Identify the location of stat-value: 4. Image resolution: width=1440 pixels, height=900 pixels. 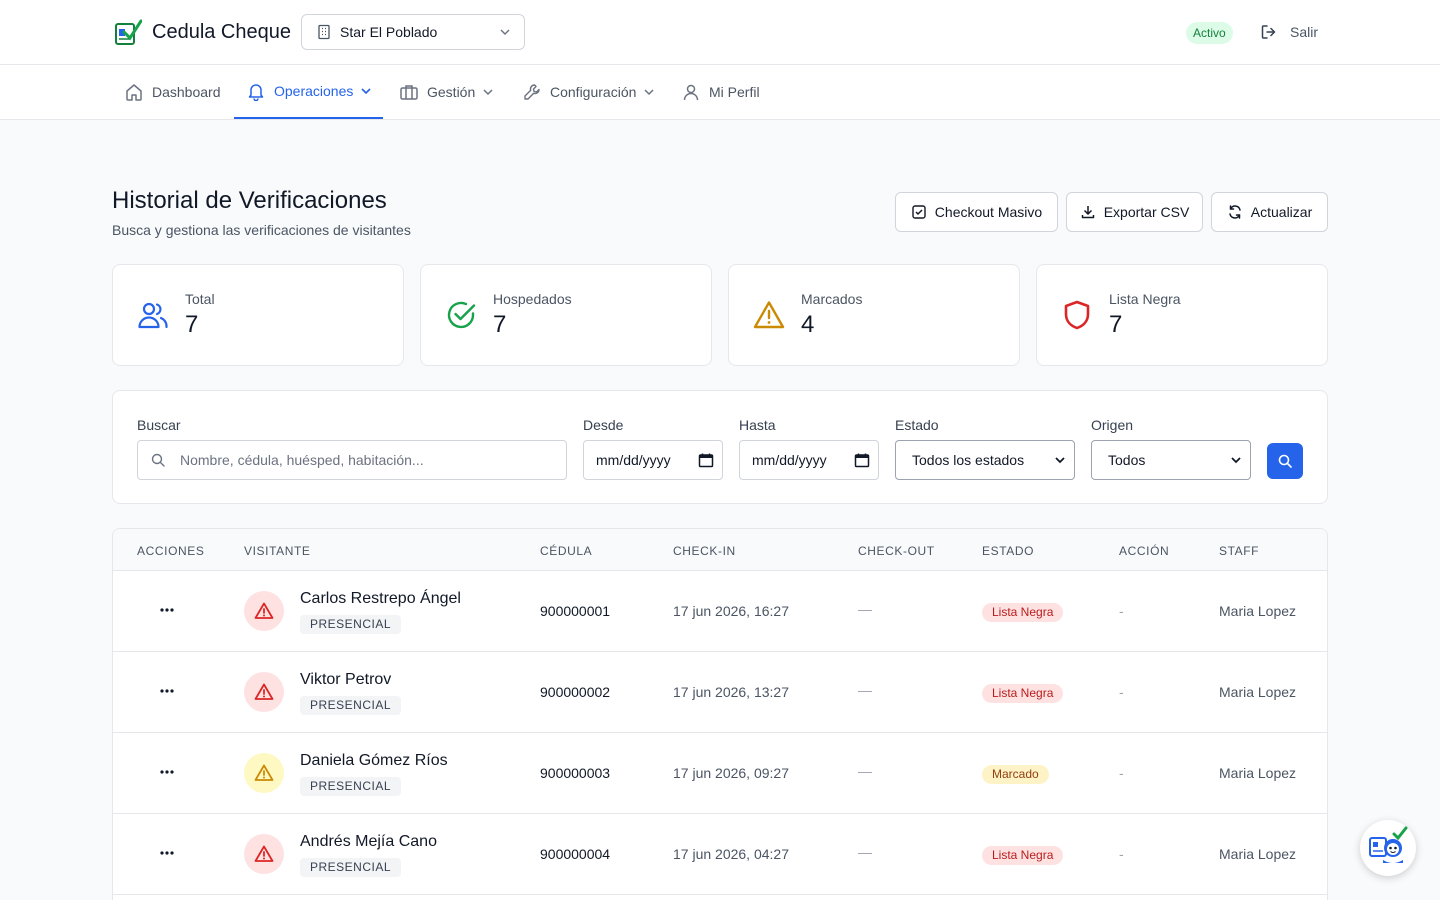
(808, 324).